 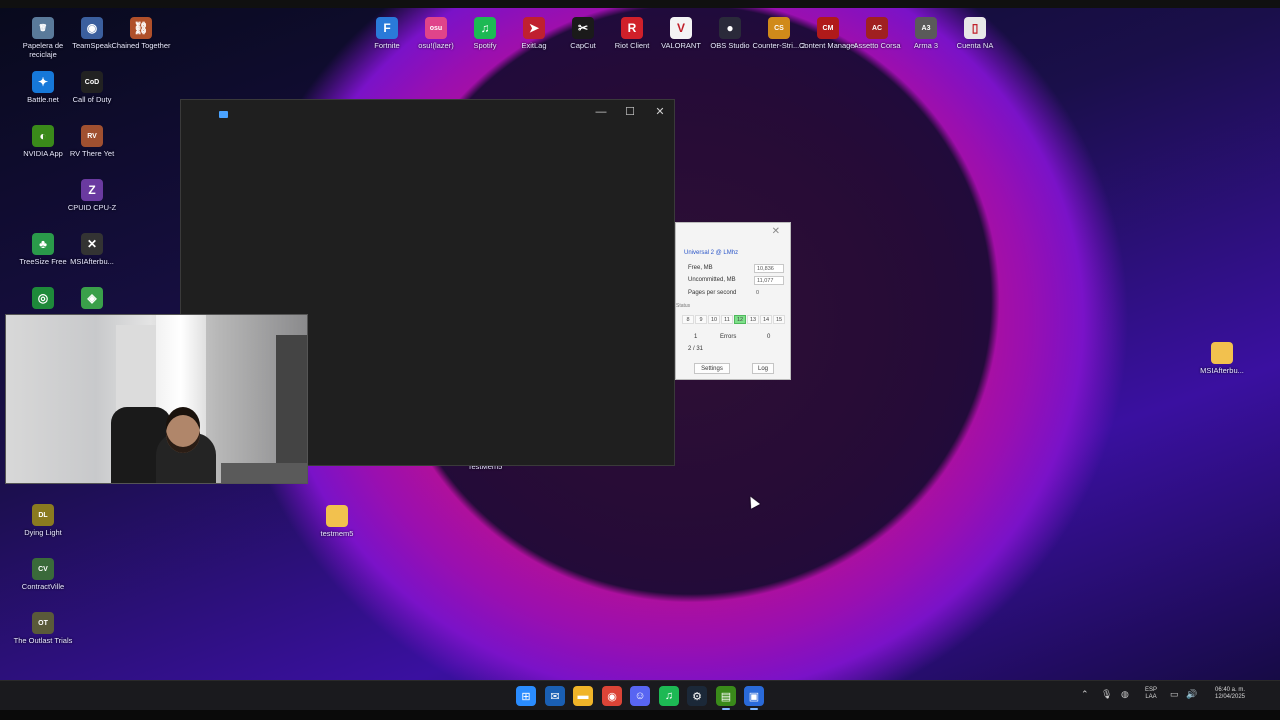 I want to click on contractville-icon: CV, so click(x=43, y=569).